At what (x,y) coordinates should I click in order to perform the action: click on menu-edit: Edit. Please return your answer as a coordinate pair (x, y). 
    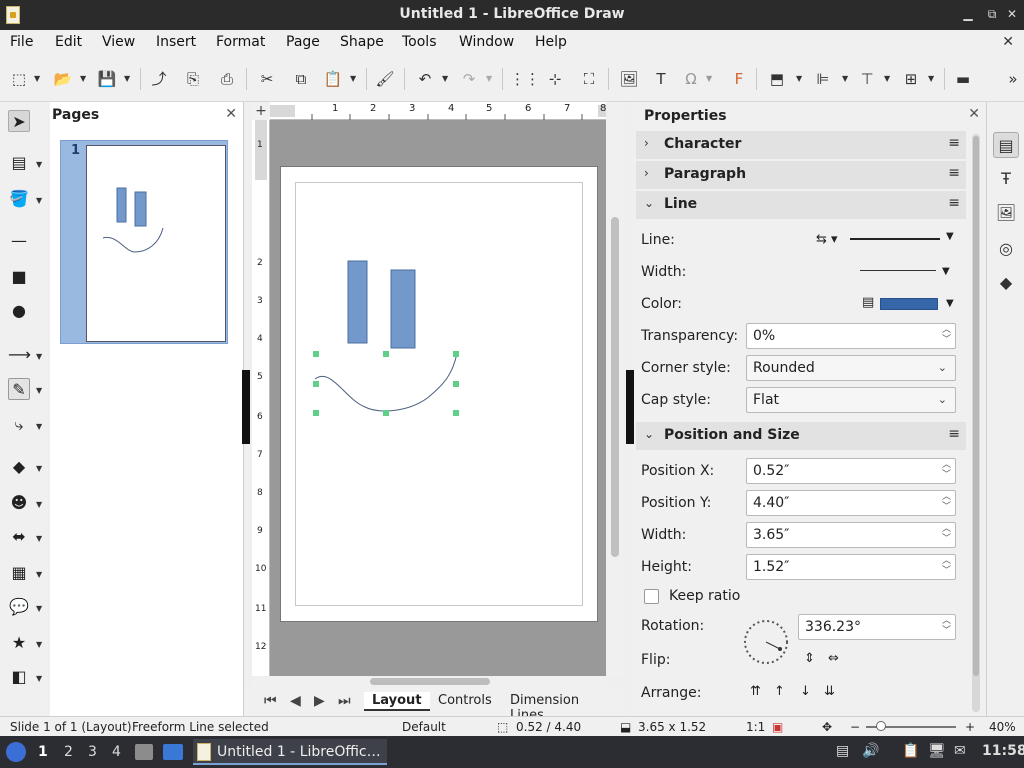
    Looking at the image, I should click on (68, 42).